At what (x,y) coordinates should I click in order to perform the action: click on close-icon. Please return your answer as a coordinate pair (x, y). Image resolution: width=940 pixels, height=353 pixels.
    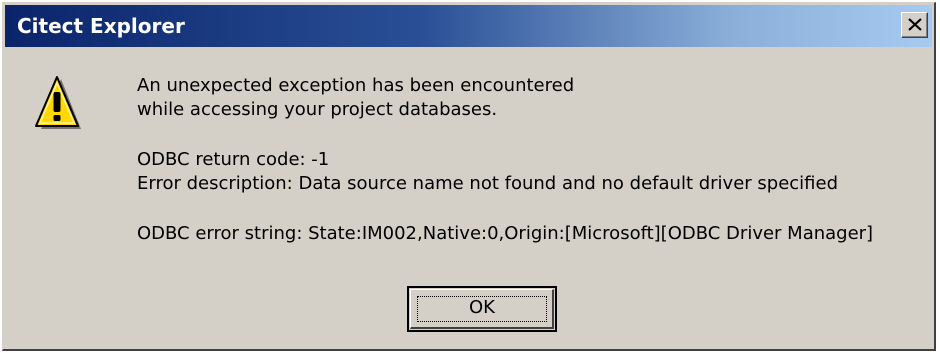
    Looking at the image, I should click on (915, 24).